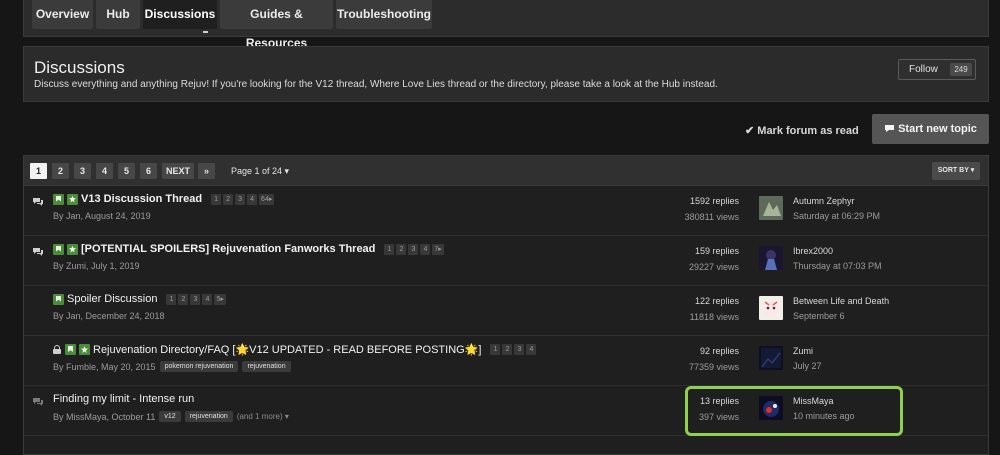 The height and width of the screenshot is (455, 1000). What do you see at coordinates (807, 366) in the screenshot?
I see `last-post-time: July 27` at bounding box center [807, 366].